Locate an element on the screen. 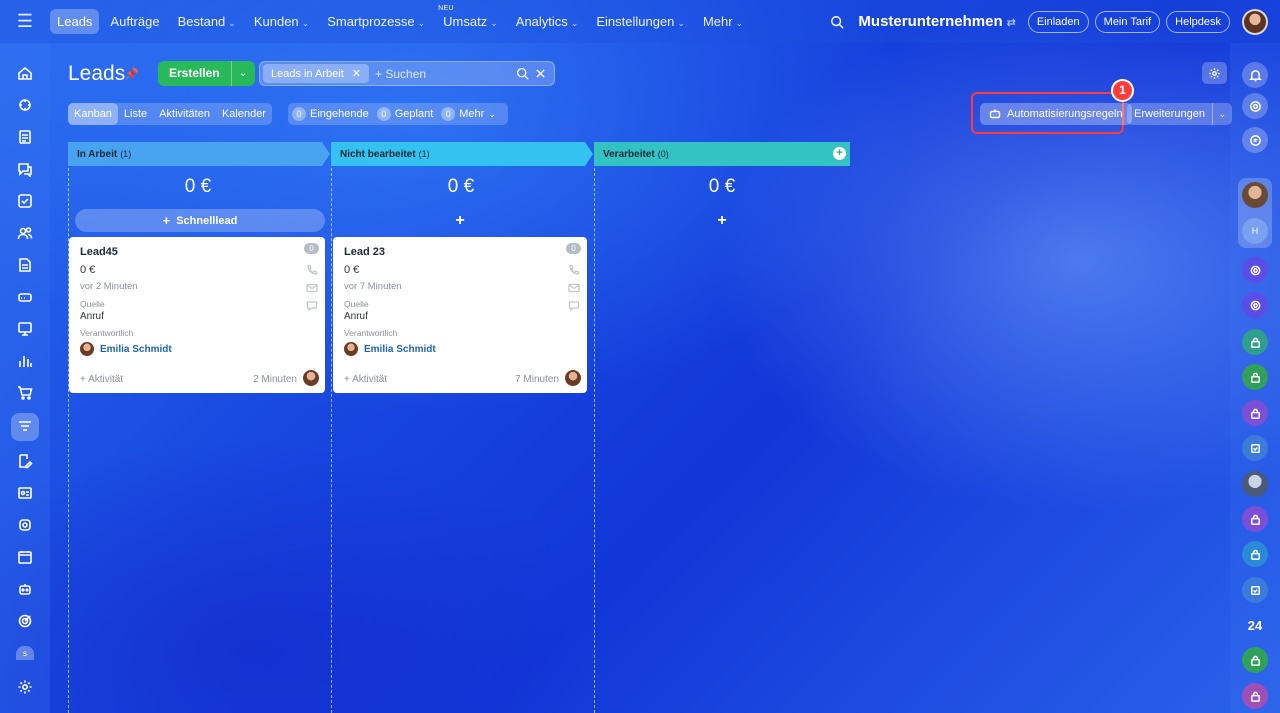 This screenshot has width=1280, height=713. tab-aktivitaeten: Aktivitäten is located at coordinates (184, 114).